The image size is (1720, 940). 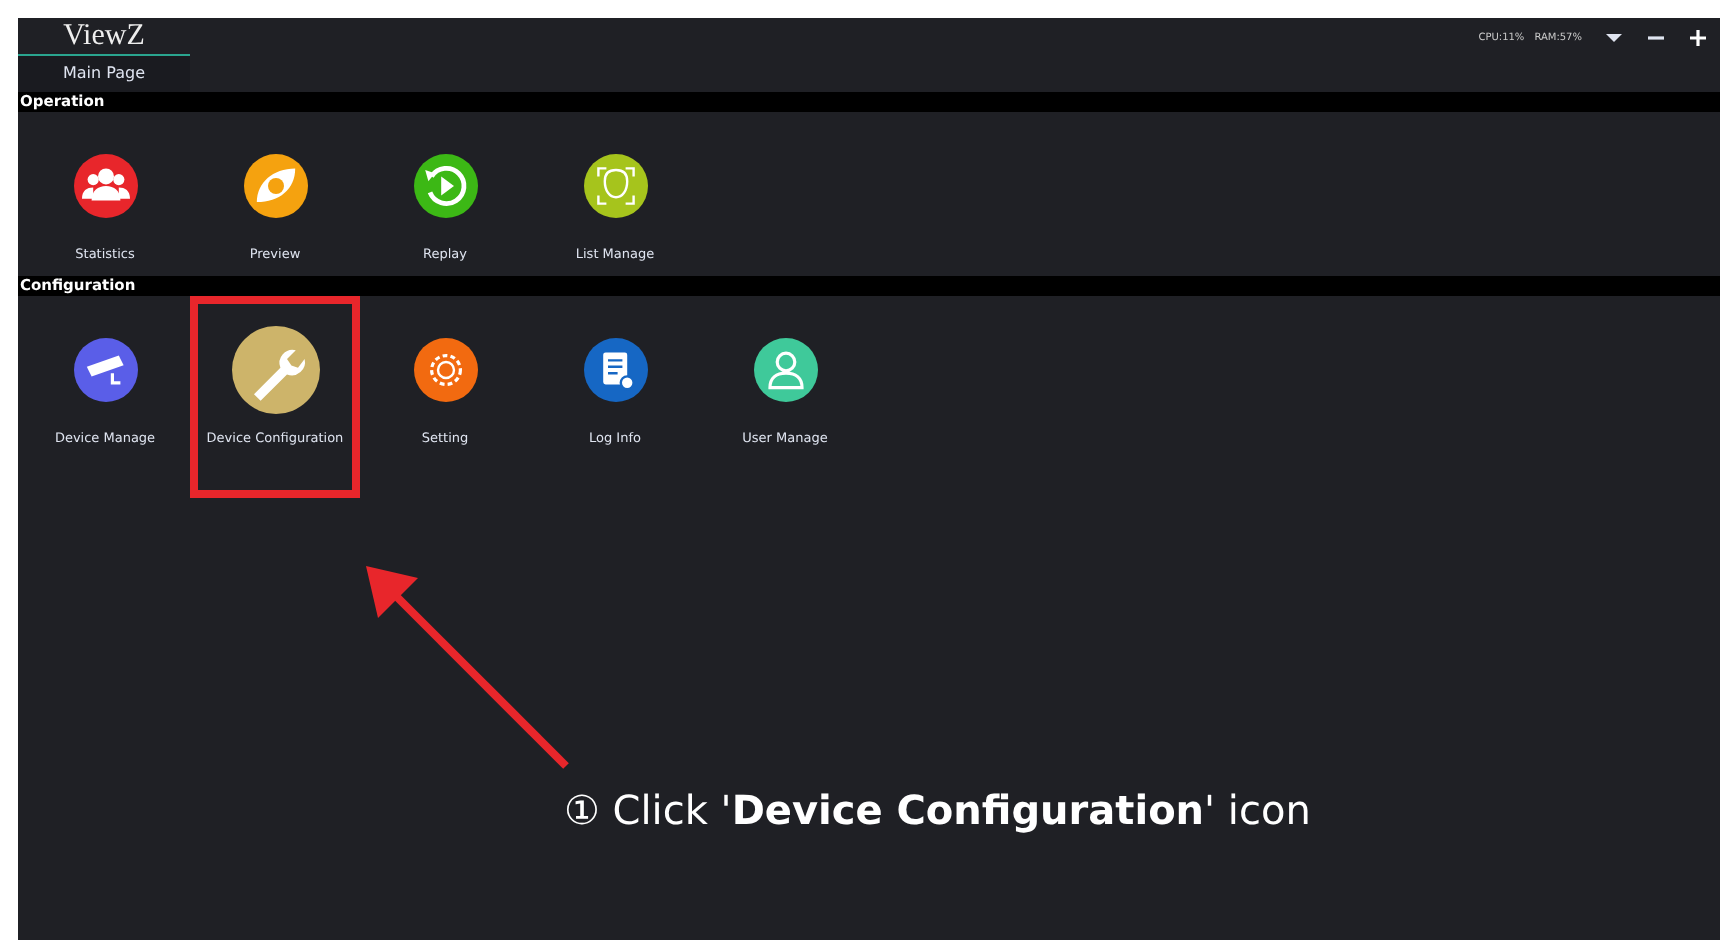 What do you see at coordinates (1614, 38) in the screenshot?
I see `dropdown-icon` at bounding box center [1614, 38].